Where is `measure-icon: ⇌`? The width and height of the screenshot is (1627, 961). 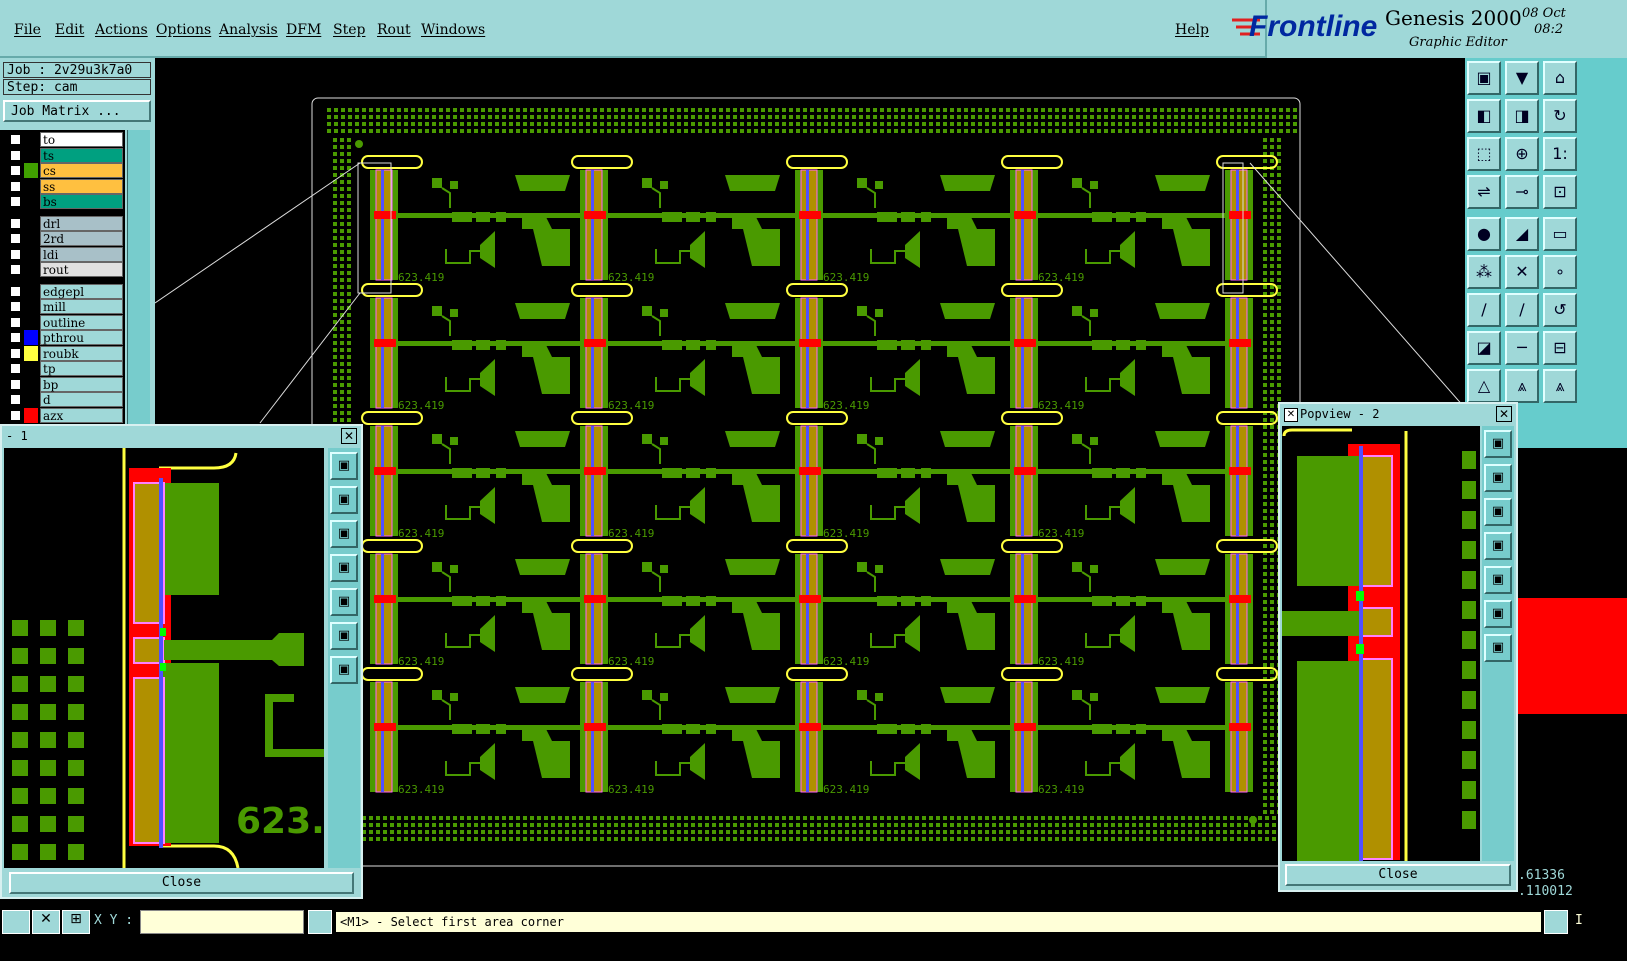
measure-icon: ⇌ is located at coordinates (1484, 192).